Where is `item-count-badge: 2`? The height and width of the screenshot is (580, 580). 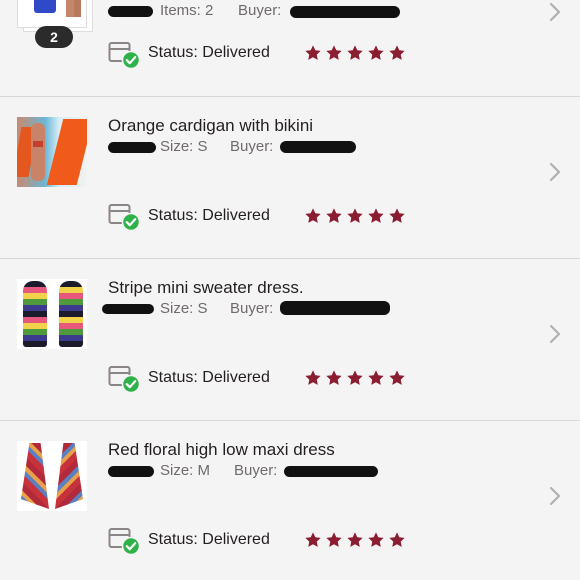 item-count-badge: 2 is located at coordinates (54, 37).